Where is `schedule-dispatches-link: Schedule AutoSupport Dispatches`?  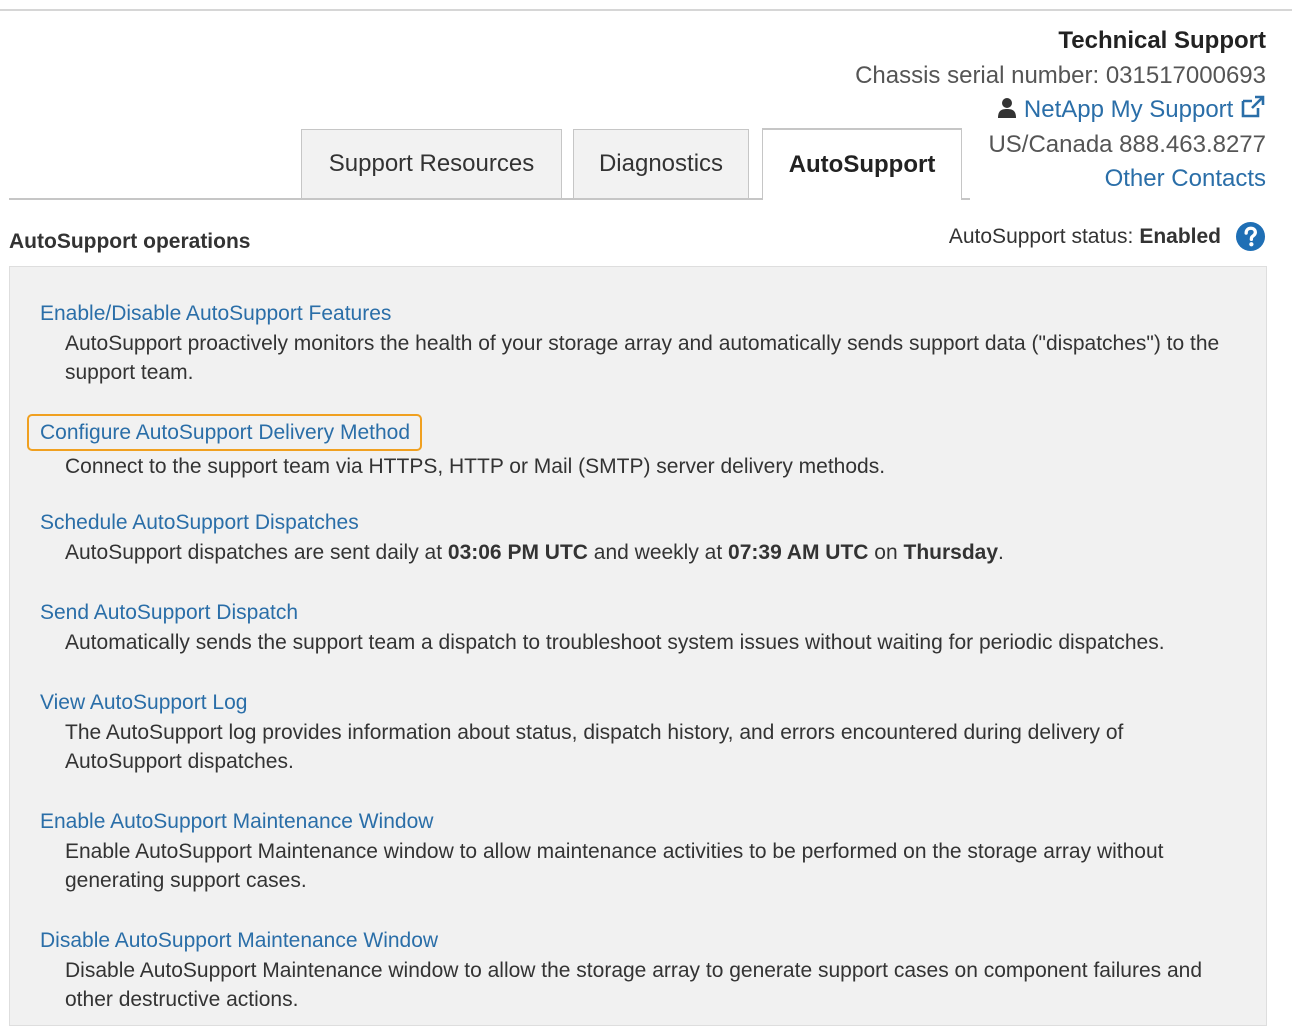
schedule-dispatches-link: Schedule AutoSupport Dispatches is located at coordinates (199, 523).